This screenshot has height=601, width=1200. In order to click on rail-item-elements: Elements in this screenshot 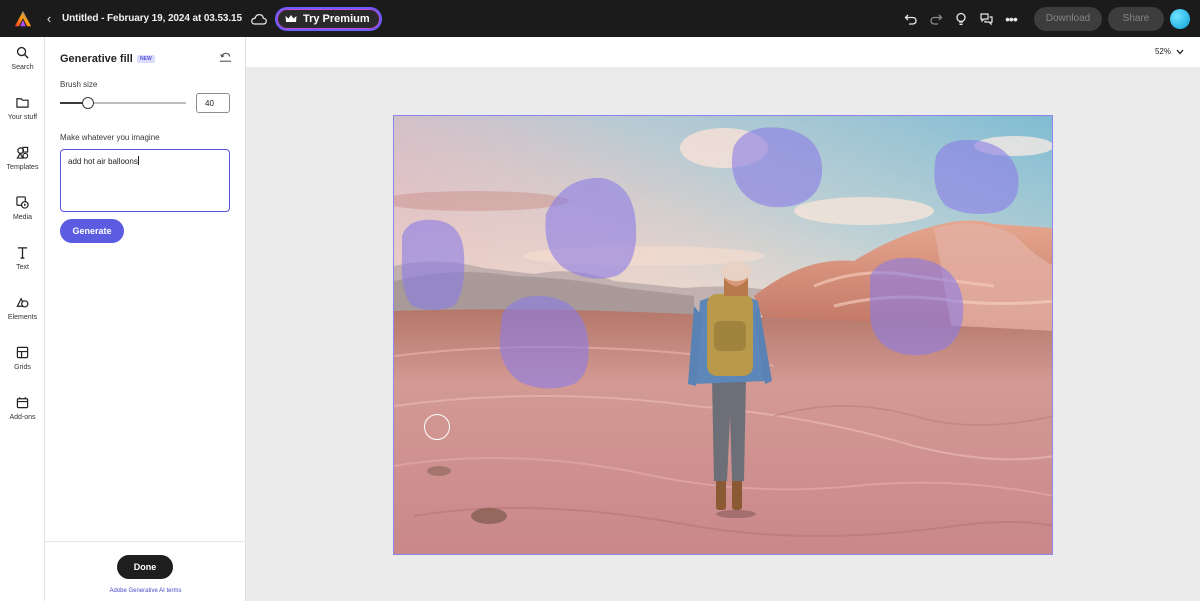, I will do `click(22, 308)`.